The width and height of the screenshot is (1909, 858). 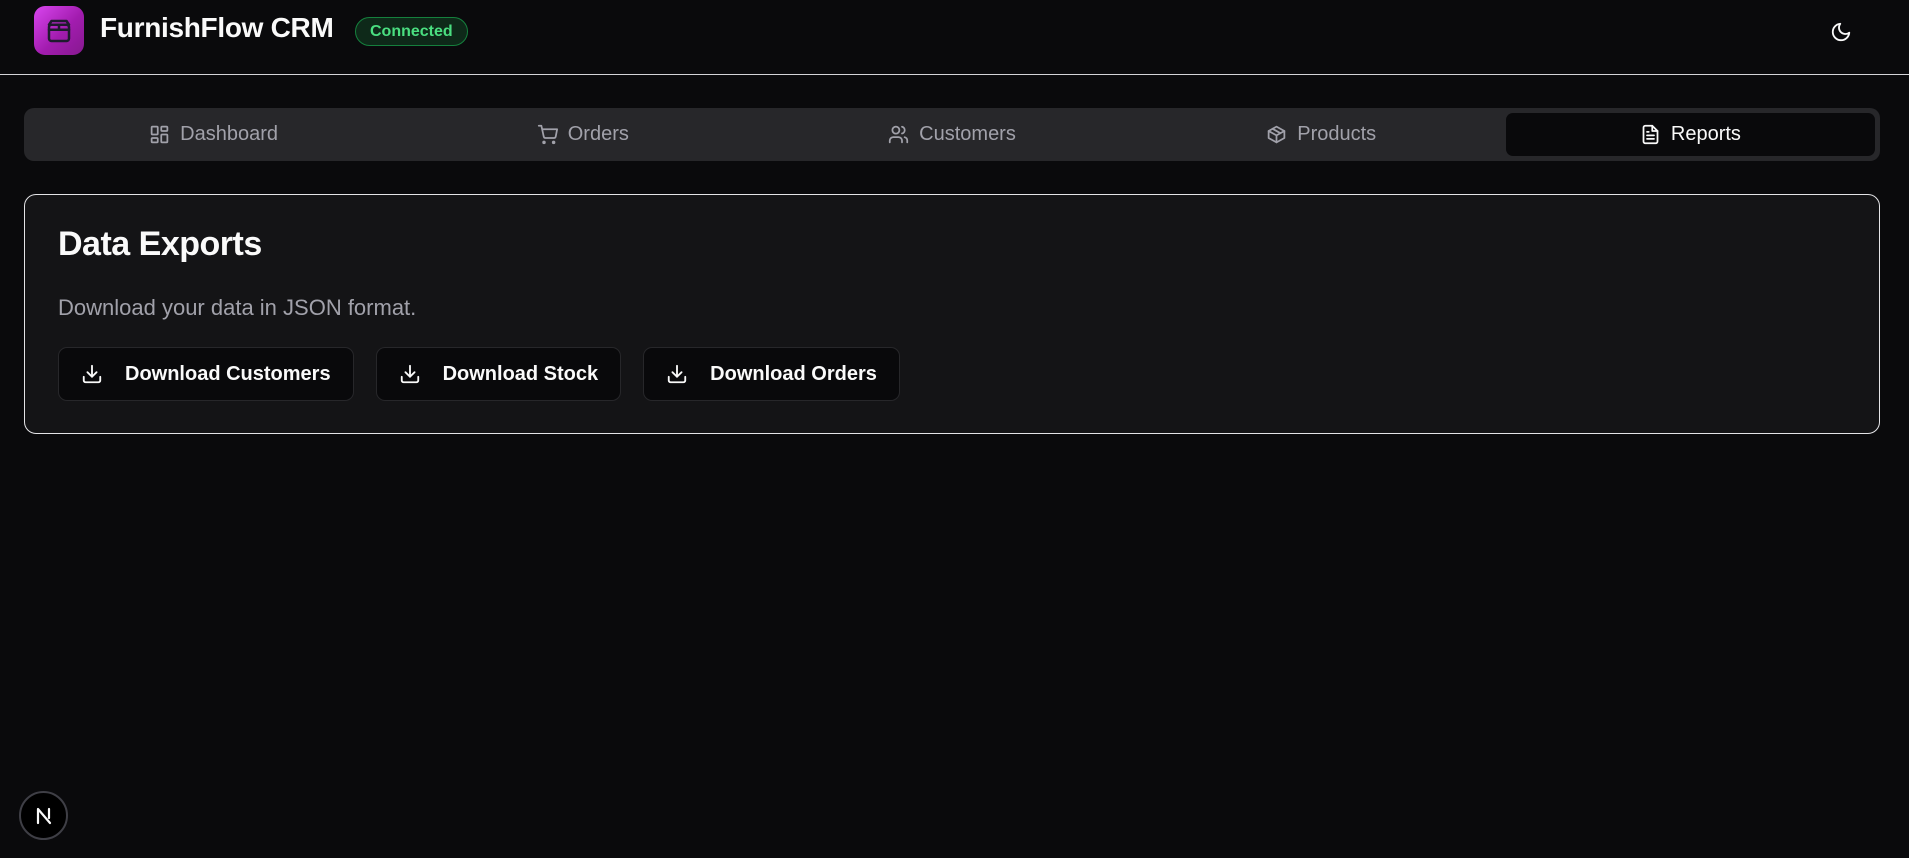 I want to click on dev-tools-badge, so click(x=43, y=815).